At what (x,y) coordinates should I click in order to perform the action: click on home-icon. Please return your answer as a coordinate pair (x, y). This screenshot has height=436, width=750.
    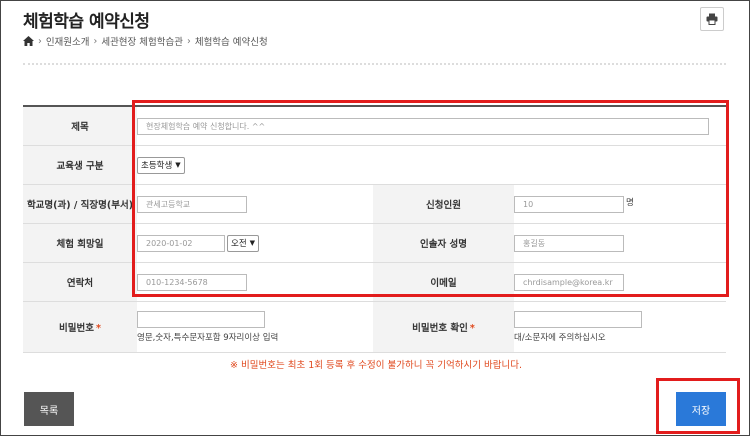
    Looking at the image, I should click on (28, 41).